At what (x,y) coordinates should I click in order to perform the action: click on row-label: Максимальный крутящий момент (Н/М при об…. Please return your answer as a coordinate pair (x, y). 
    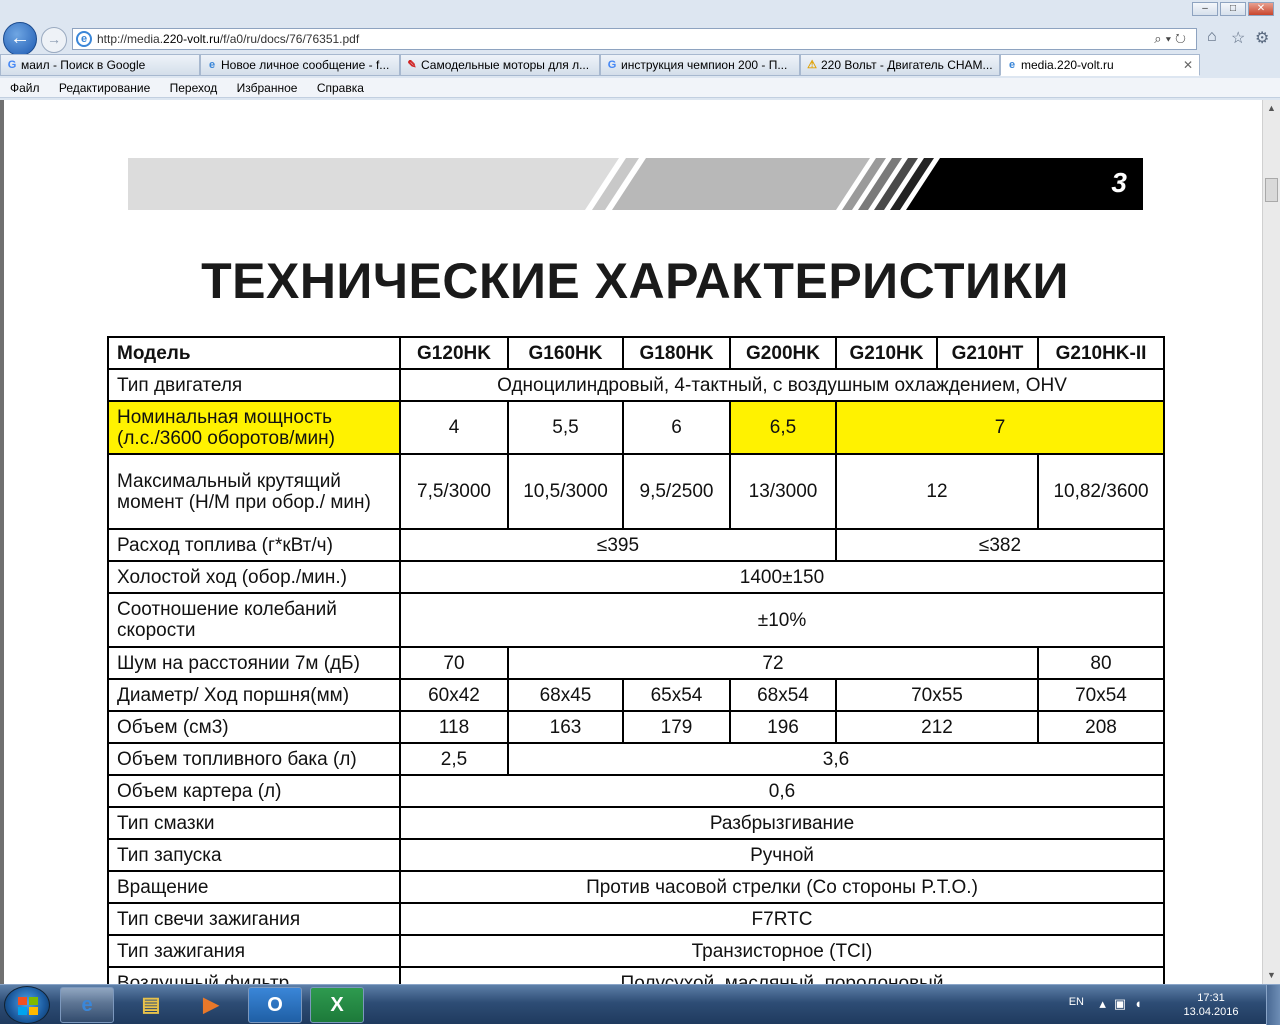
    Looking at the image, I should click on (254, 491).